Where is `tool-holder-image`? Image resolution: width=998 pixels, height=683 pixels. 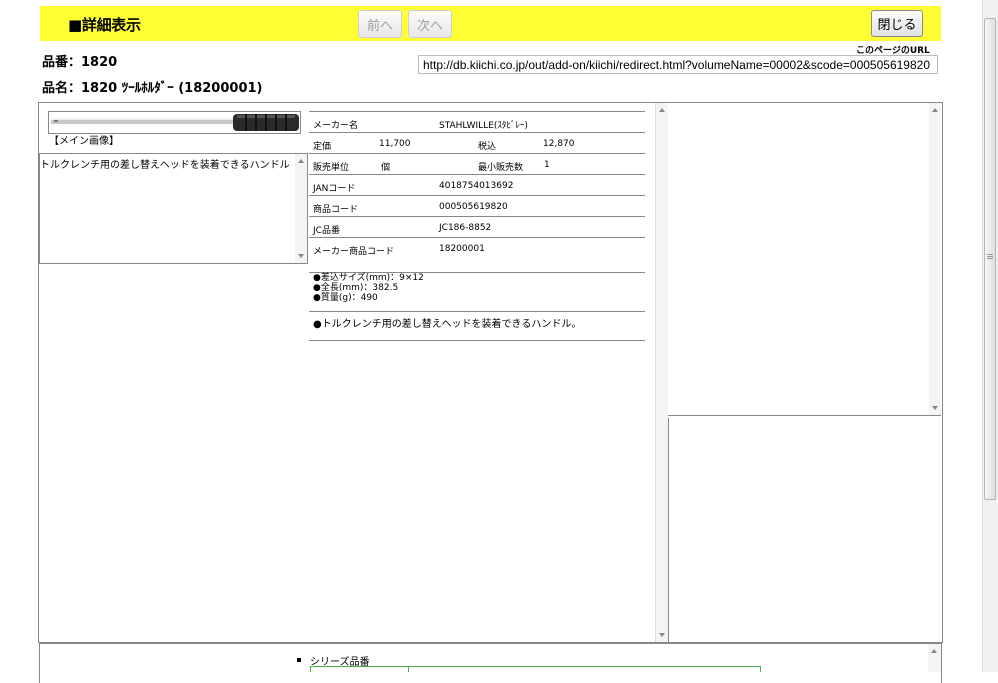 tool-holder-image is located at coordinates (175, 122).